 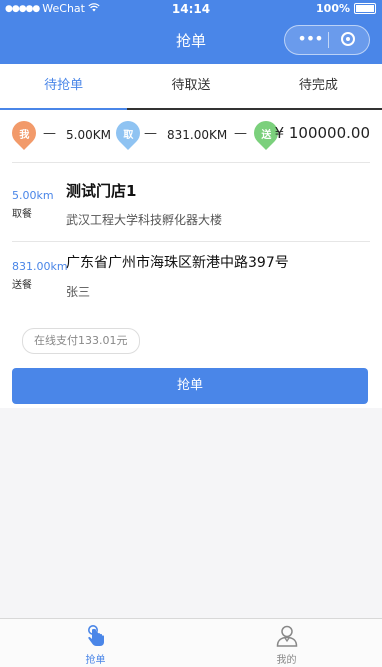 I want to click on hand-tap-icon, so click(x=96, y=636).